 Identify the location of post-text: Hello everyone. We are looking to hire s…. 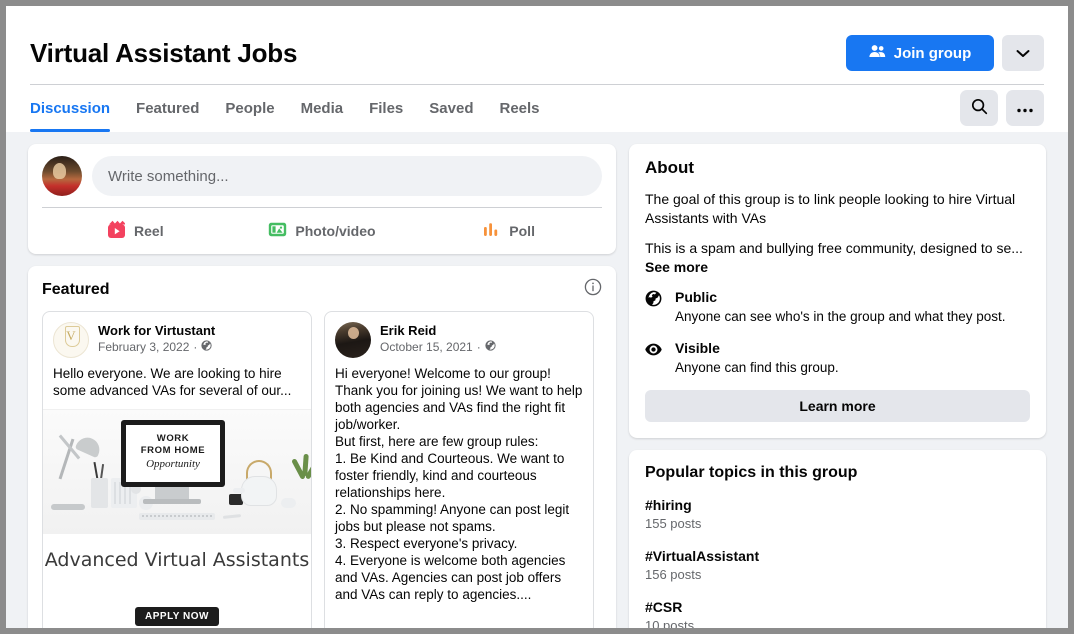
(172, 382).